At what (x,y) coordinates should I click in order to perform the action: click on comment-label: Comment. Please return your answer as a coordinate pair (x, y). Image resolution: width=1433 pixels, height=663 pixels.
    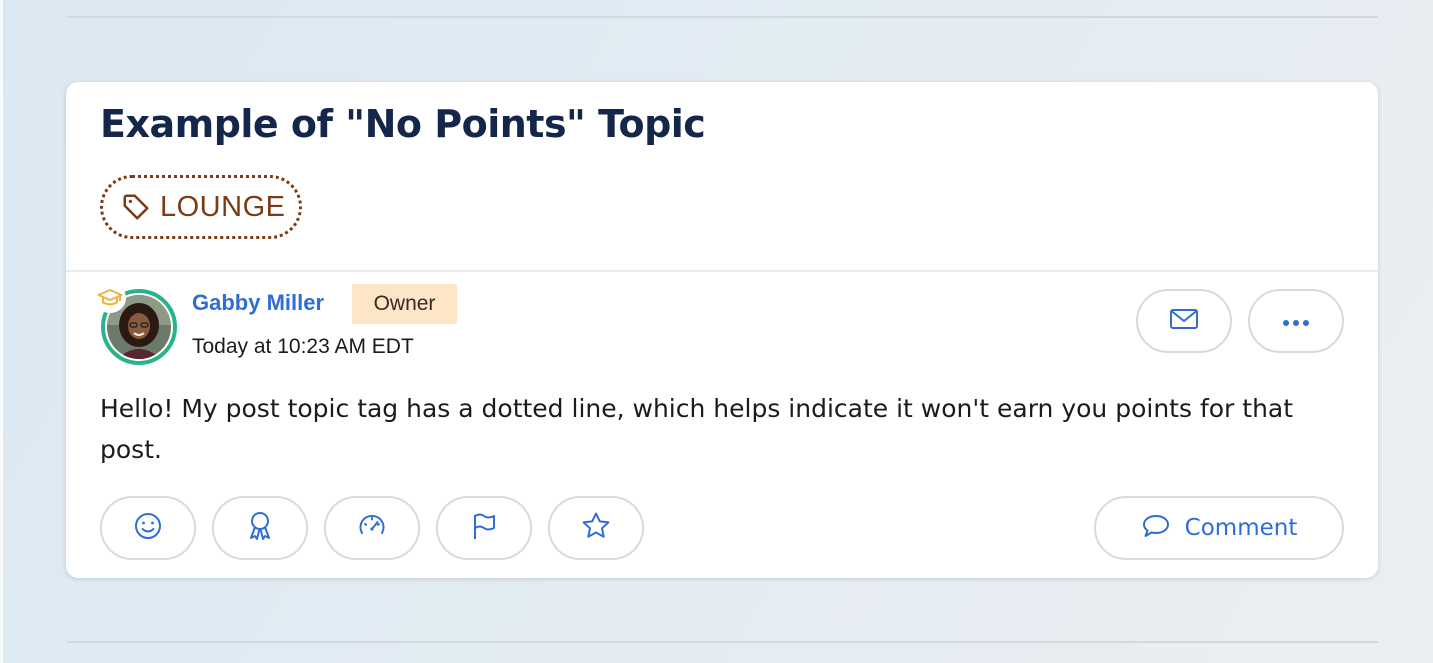
    Looking at the image, I should click on (1241, 528).